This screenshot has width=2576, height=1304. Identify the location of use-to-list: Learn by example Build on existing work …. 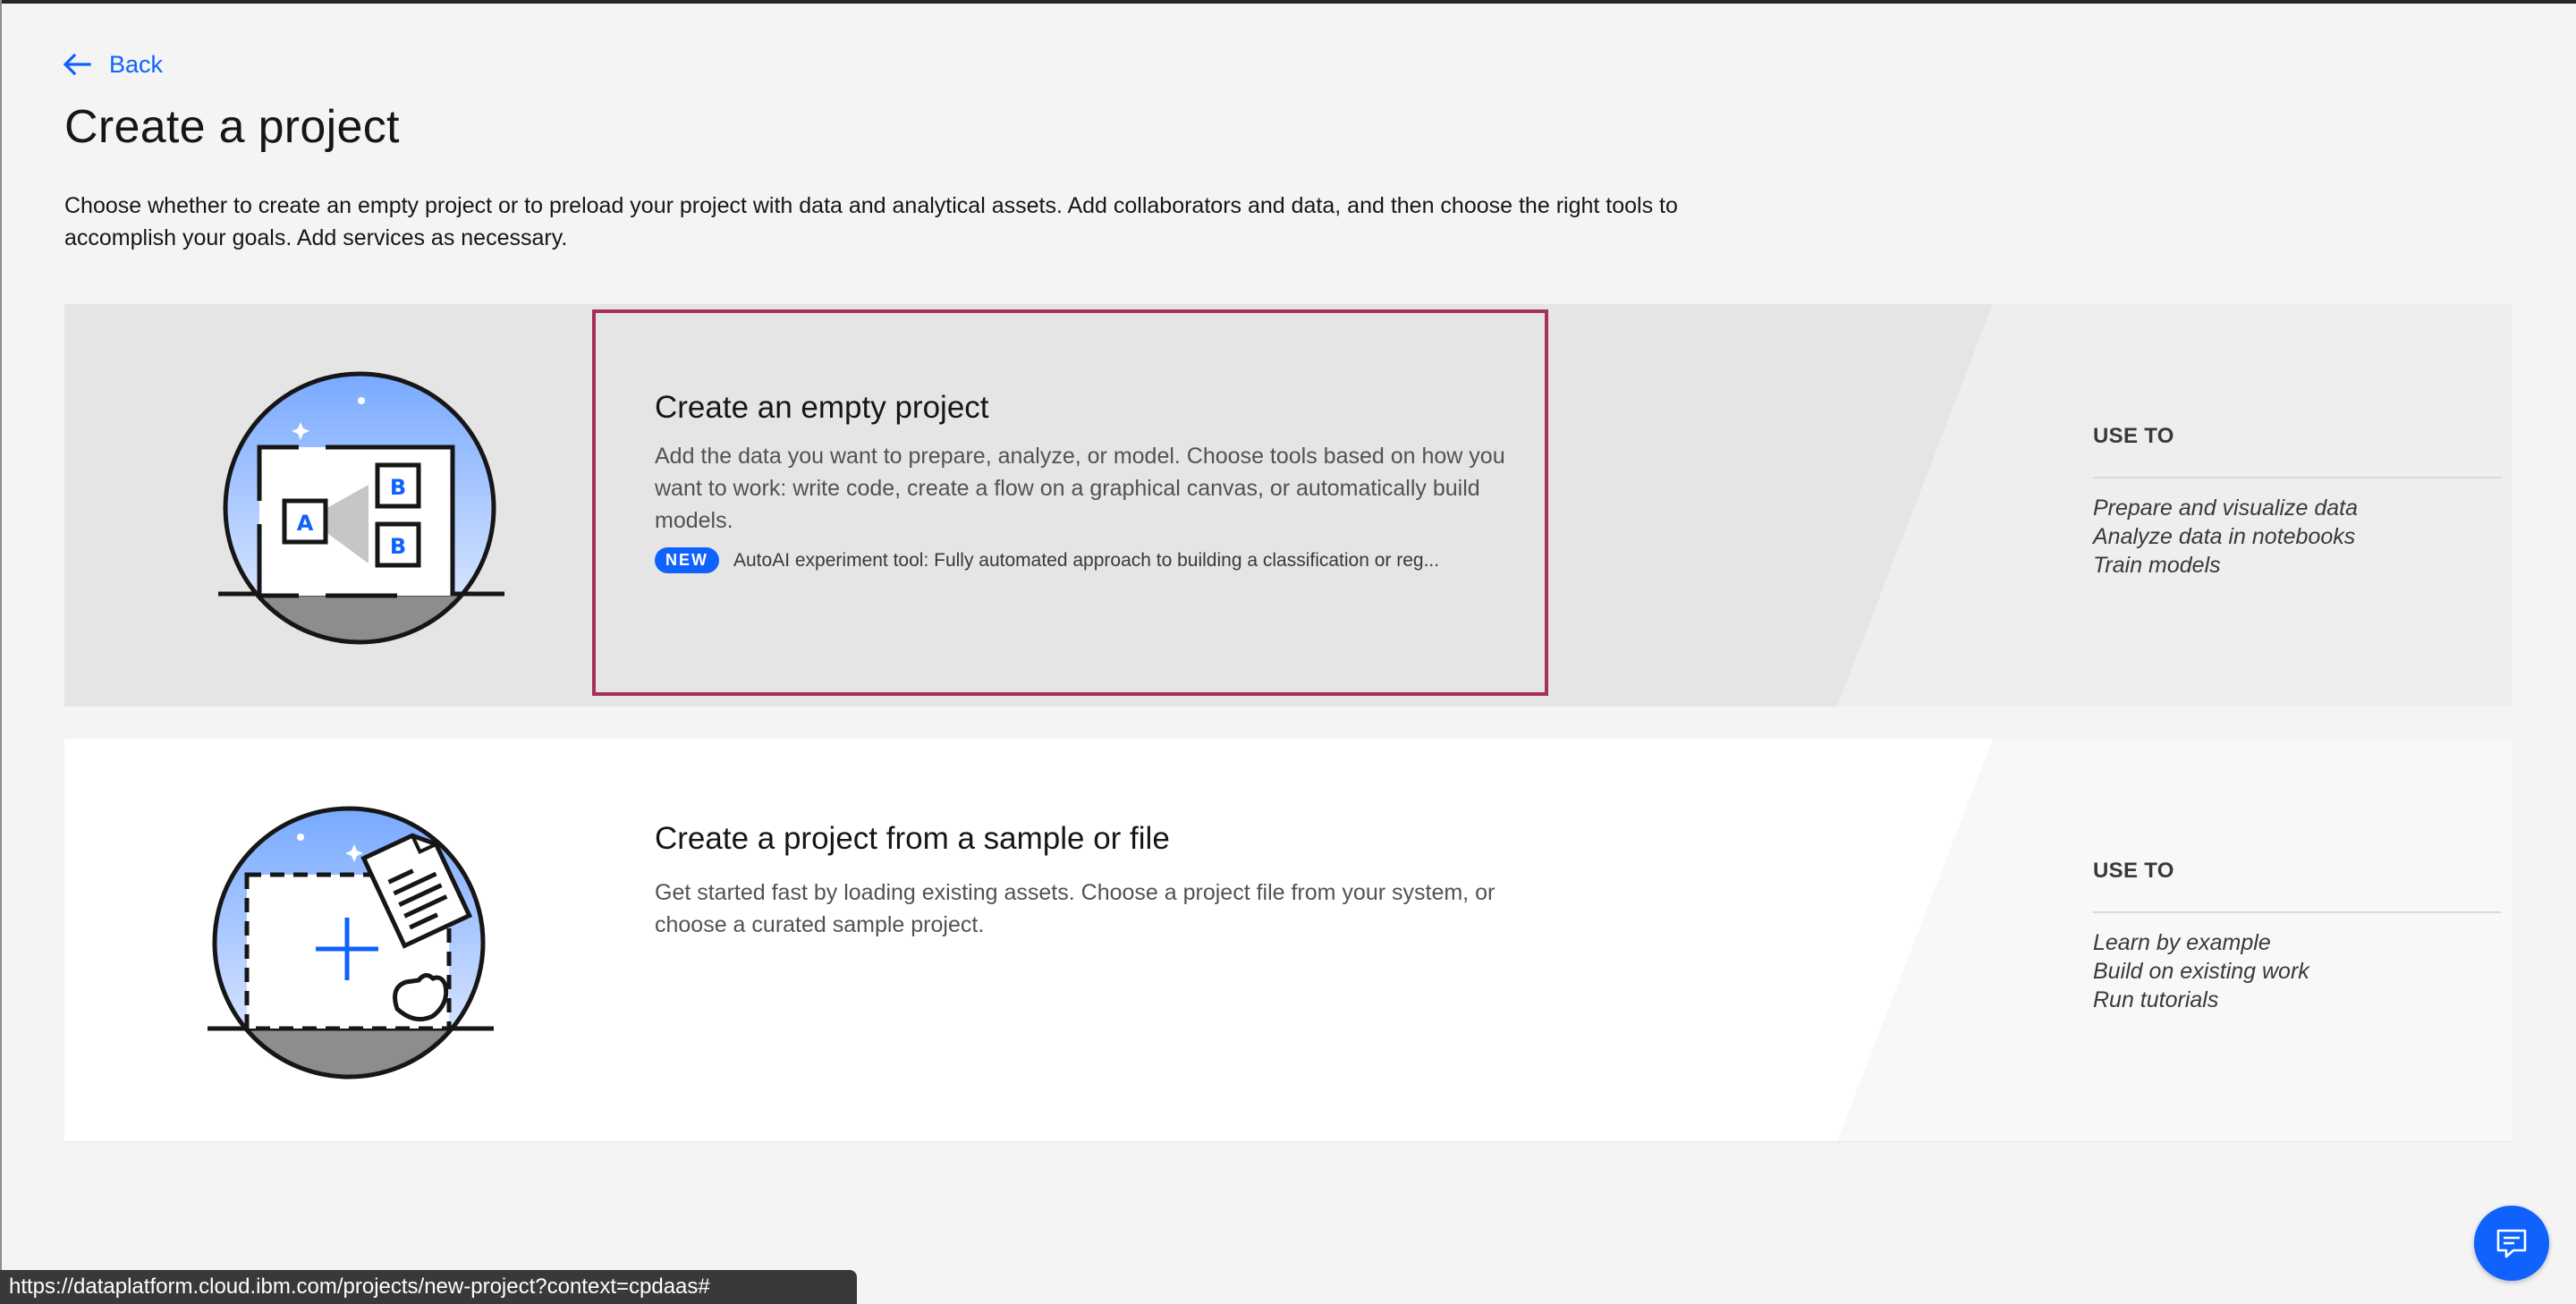
(2201, 971).